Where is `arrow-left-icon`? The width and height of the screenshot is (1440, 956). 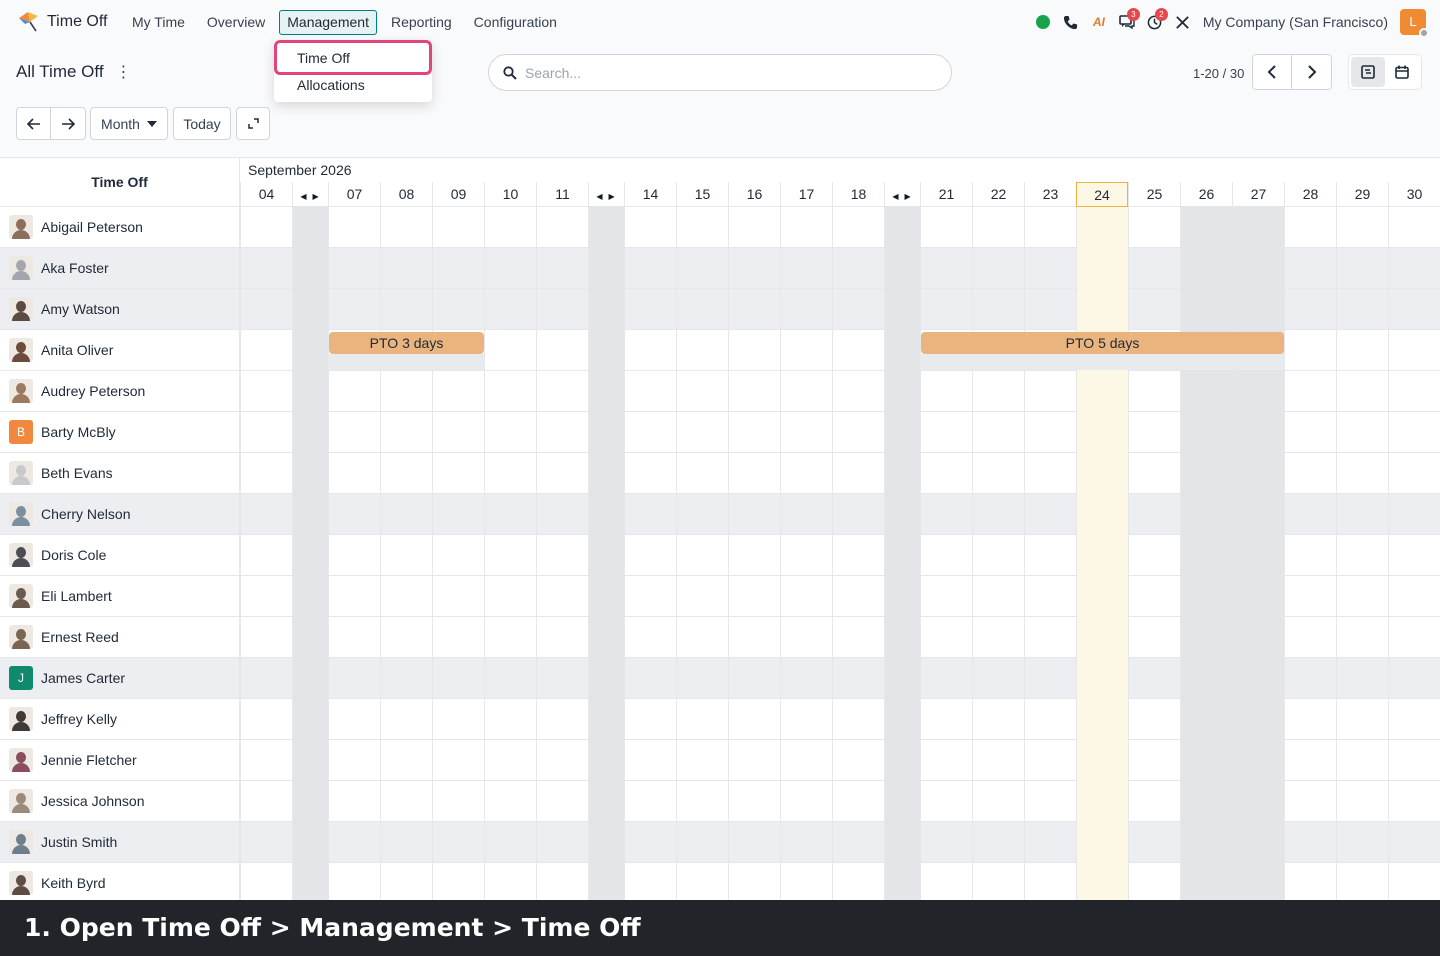 arrow-left-icon is located at coordinates (33, 123).